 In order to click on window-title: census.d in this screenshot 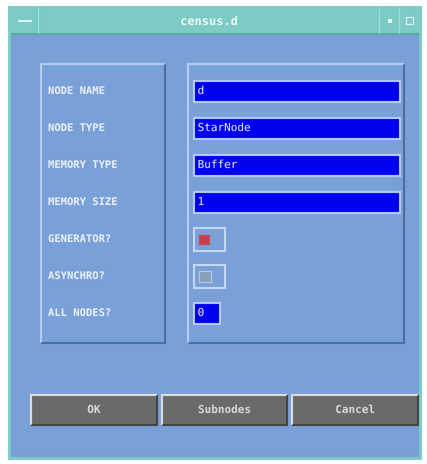, I will do `click(209, 21)`.